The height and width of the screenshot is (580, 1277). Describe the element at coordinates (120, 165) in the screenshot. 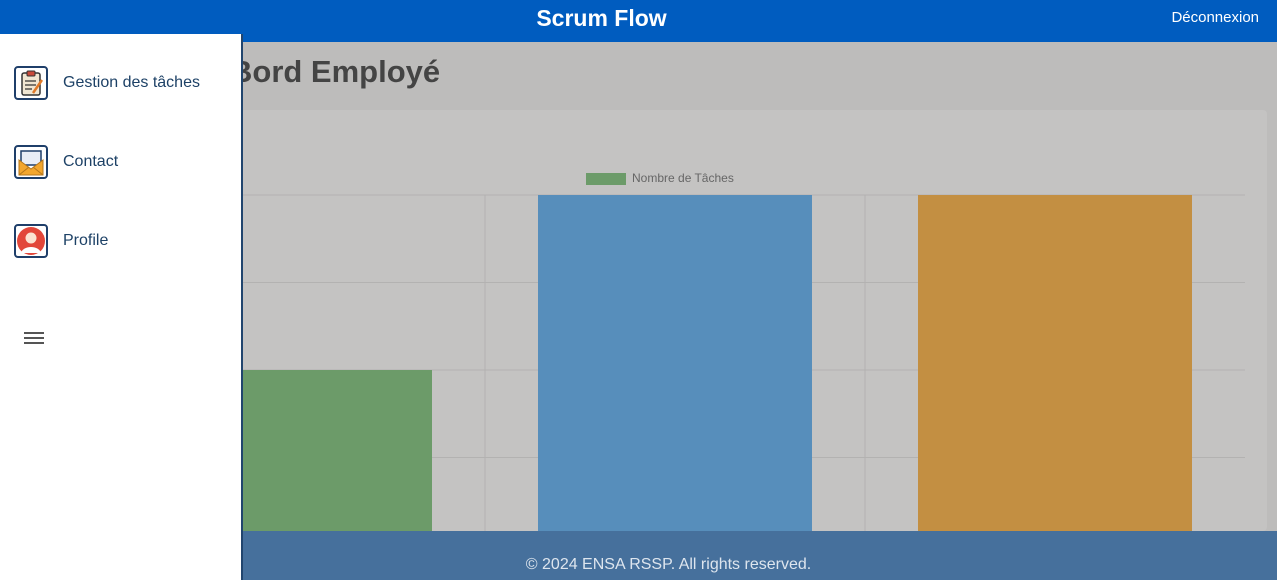

I see `sidebar-item-contact: Contact` at that location.